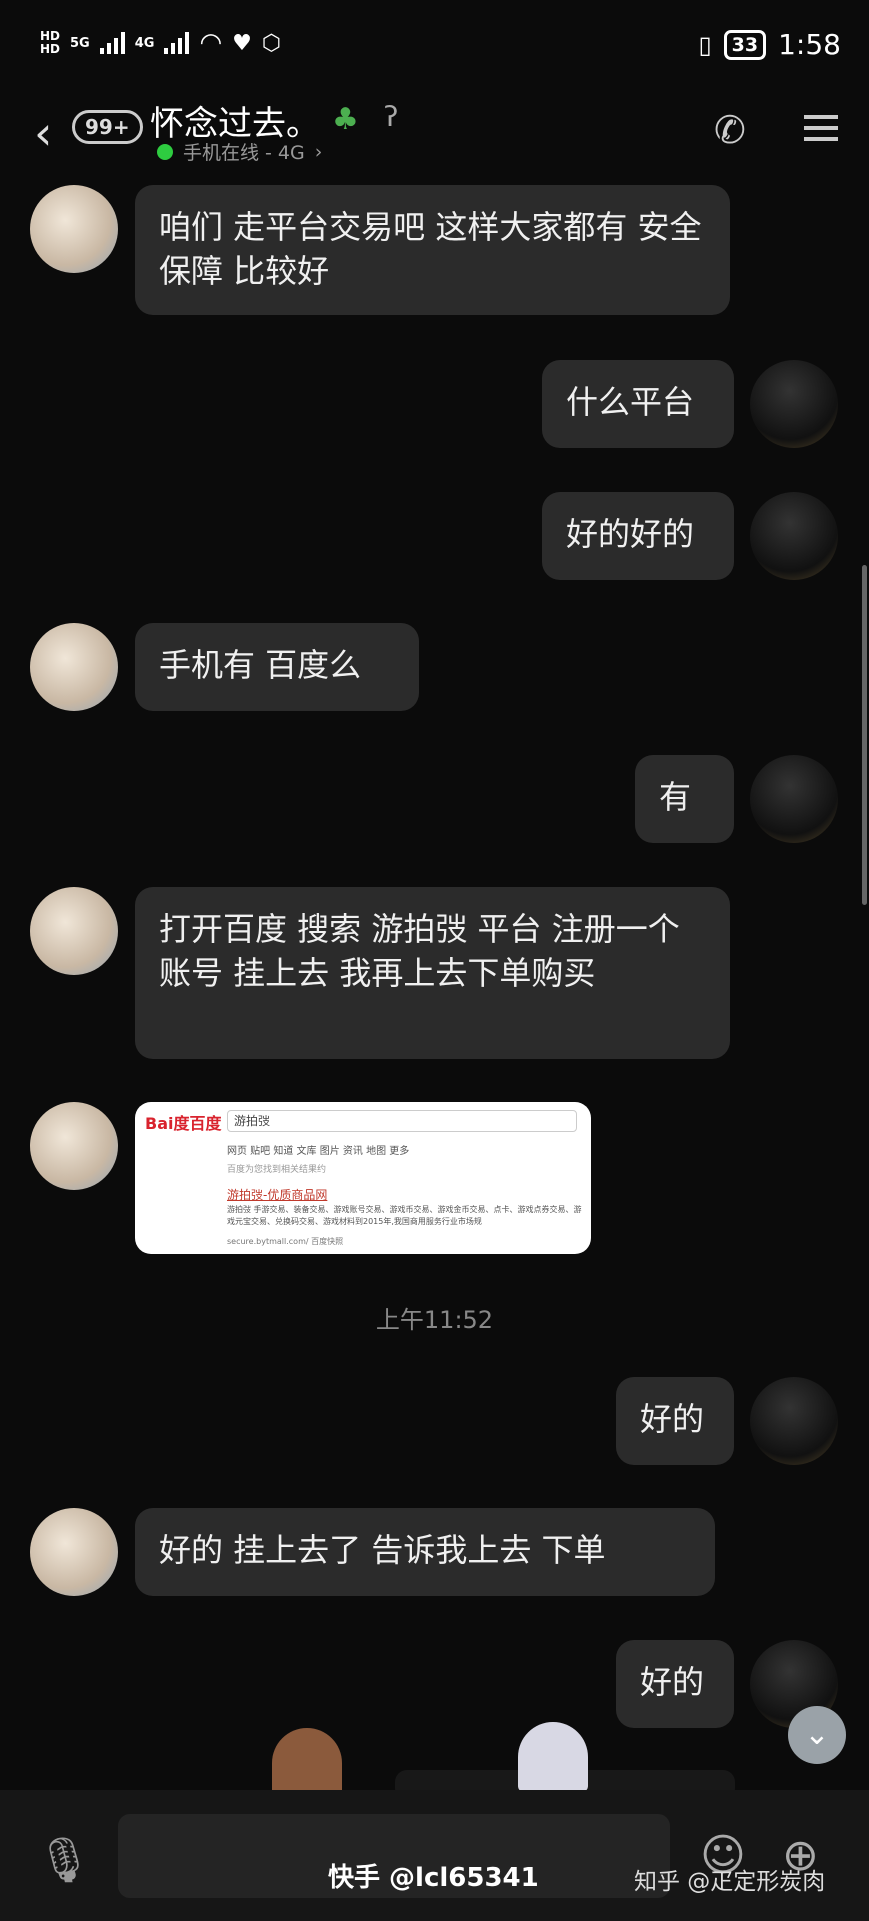  Describe the element at coordinates (402, 1121) in the screenshot. I see `baidu-search-box: 游拍弢` at that location.